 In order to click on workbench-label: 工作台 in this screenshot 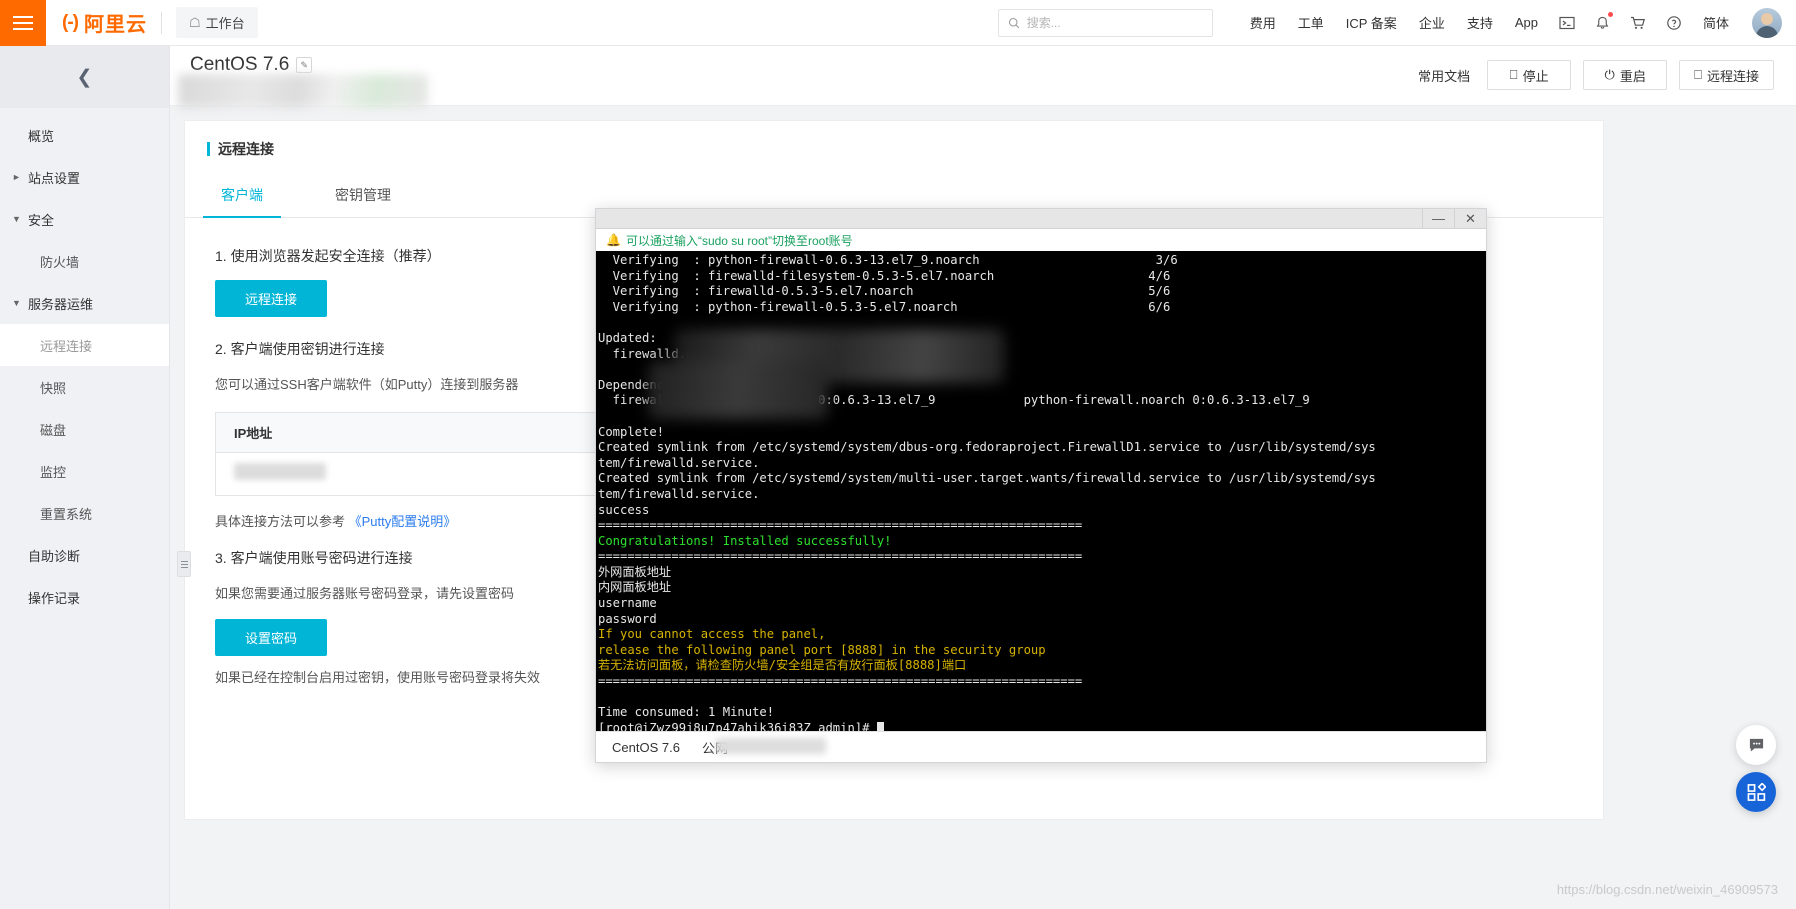, I will do `click(225, 23)`.